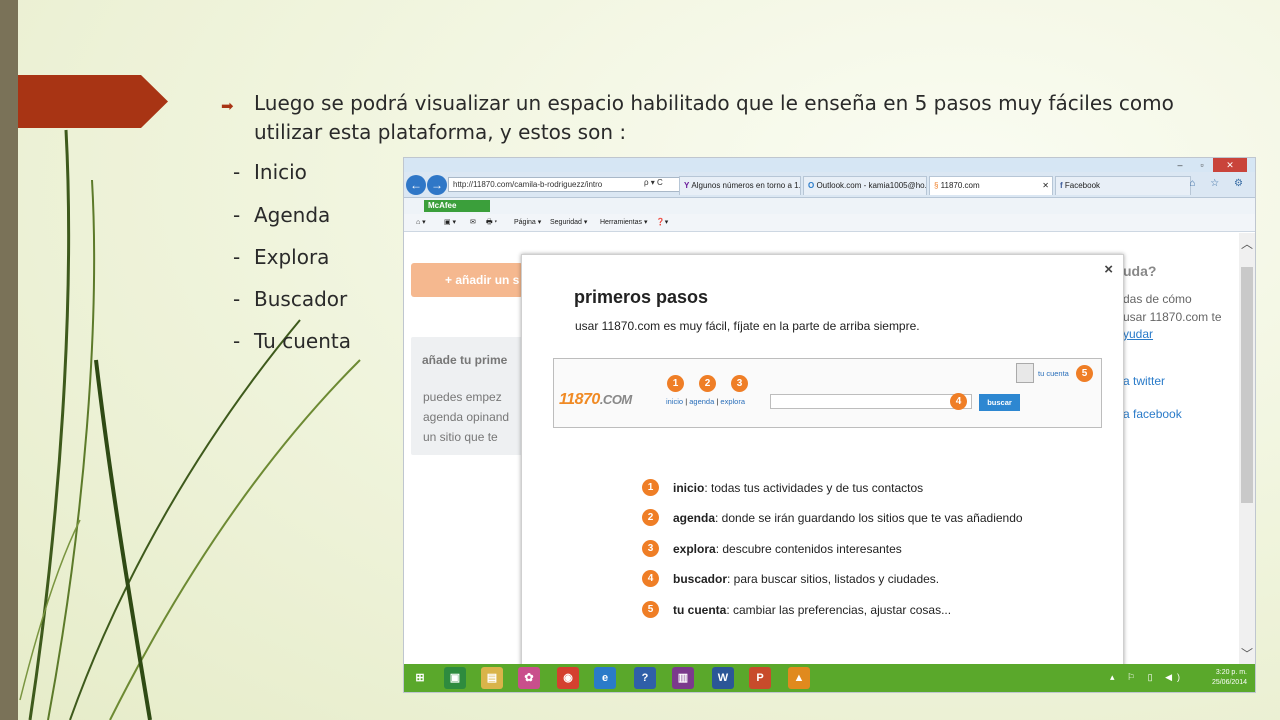  I want to click on list-item-agenda: - Agenda, so click(282, 215).